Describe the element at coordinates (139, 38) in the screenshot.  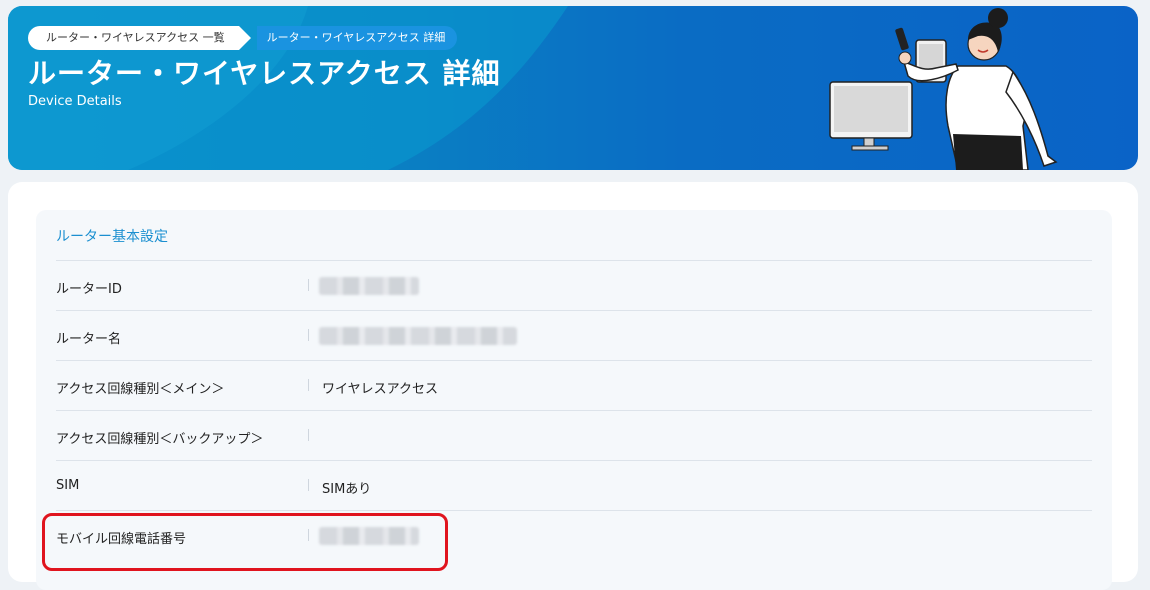
I see `breadcrumb-link-list: ルーター・ワイヤレスアクセス 一覧` at that location.